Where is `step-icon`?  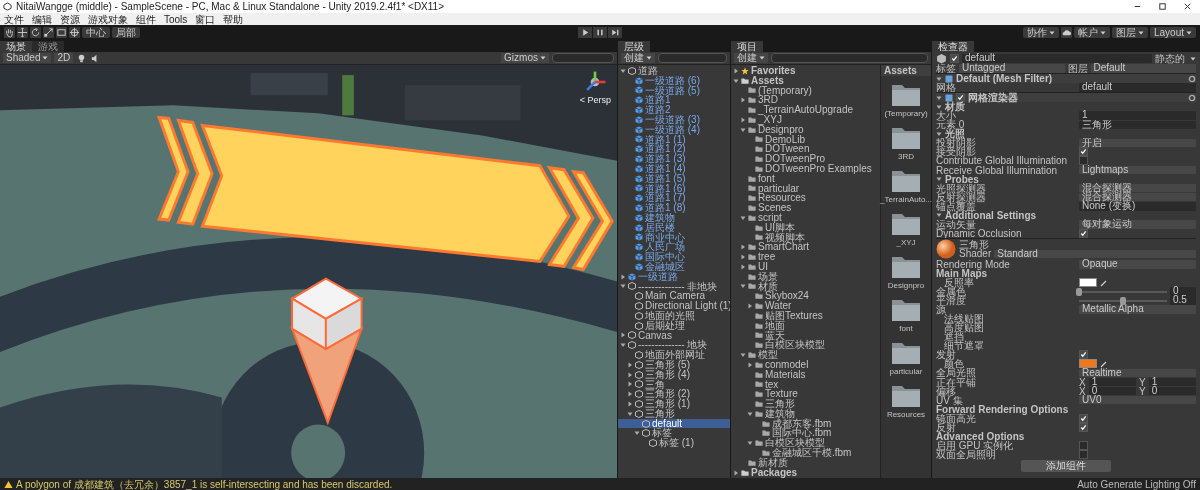
step-icon is located at coordinates (615, 32).